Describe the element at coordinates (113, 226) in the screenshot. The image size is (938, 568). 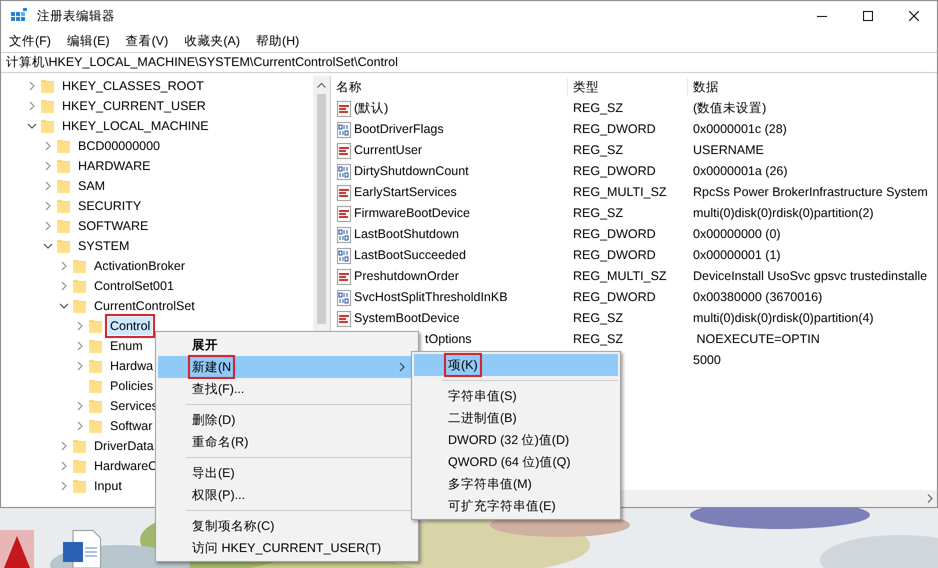
I see `tree-item: SOFTWARE` at that location.